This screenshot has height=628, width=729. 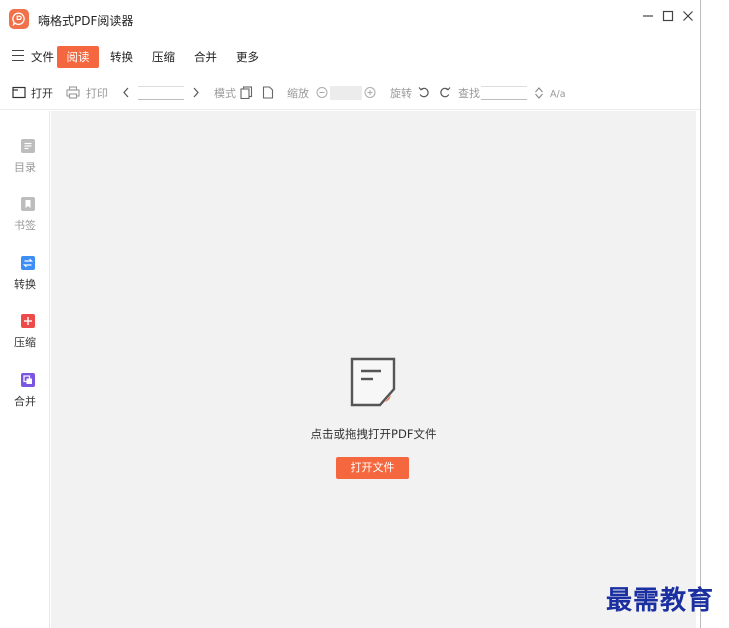 What do you see at coordinates (42, 57) in the screenshot?
I see `menu-file: 文件` at bounding box center [42, 57].